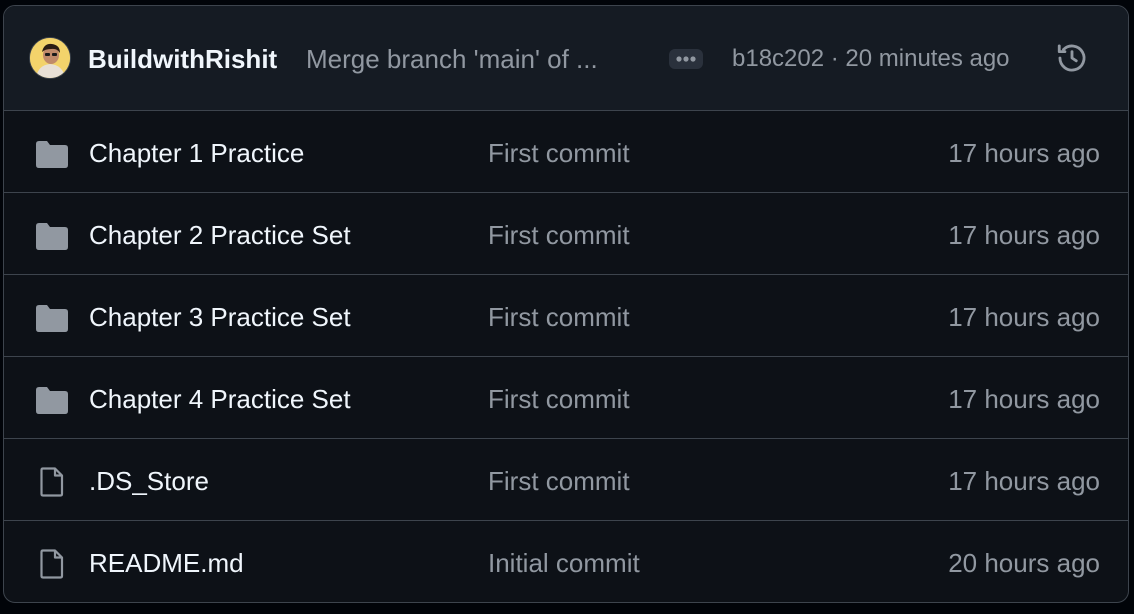 This screenshot has width=1134, height=614. What do you see at coordinates (196, 153) in the screenshot?
I see `file-name-link: Chapter 1 Practice` at bounding box center [196, 153].